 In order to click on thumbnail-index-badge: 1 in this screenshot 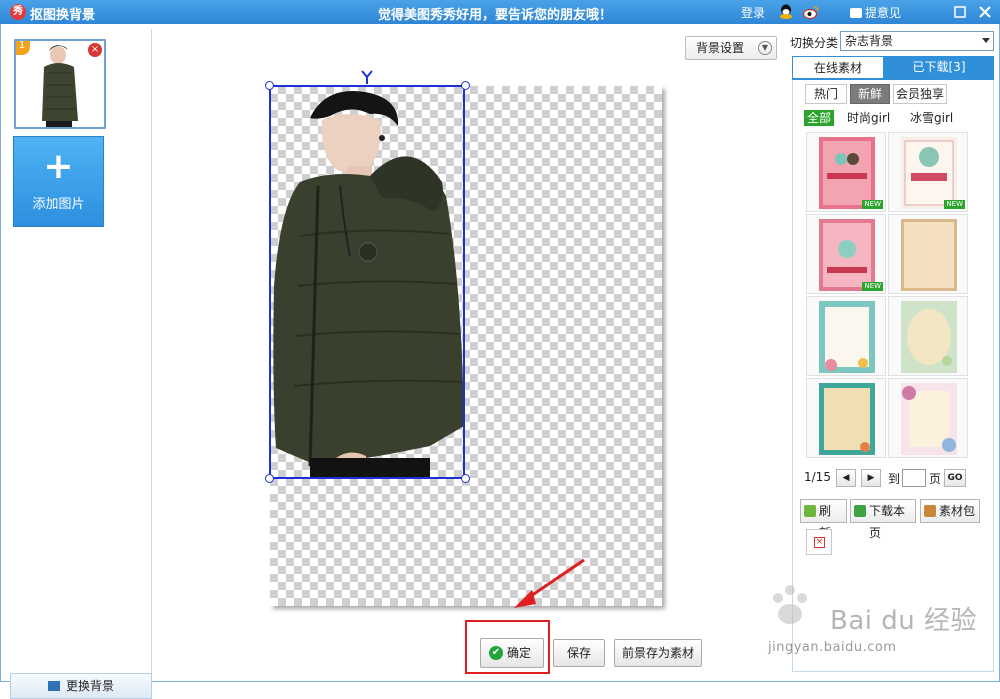, I will do `click(23, 48)`.